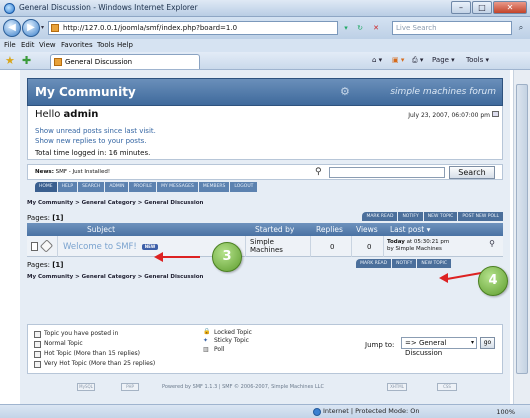 Image resolution: width=530 pixels, height=418 pixels. I want to click on scrollbar-thumb, so click(522, 229).